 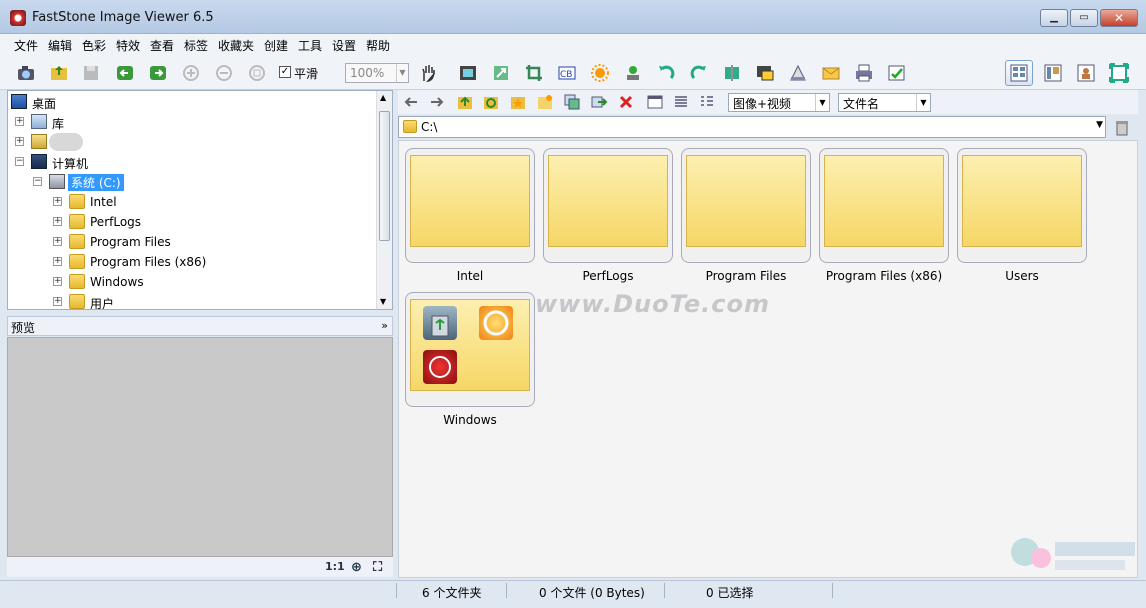 I want to click on minimize-button: ▁, so click(x=1054, y=18).